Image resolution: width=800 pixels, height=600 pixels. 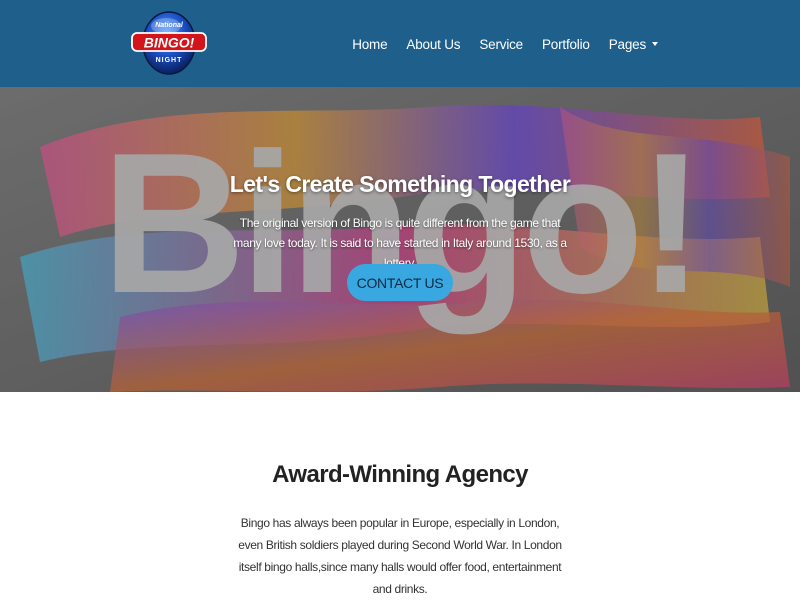 I want to click on svg-text: NIGHT, so click(x=169, y=60).